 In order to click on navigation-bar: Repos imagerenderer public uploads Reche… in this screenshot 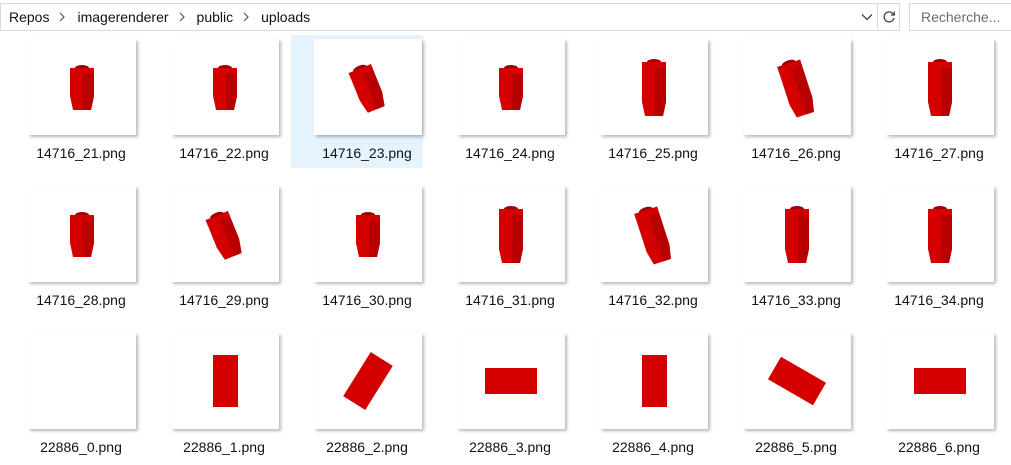, I will do `click(505, 17)`.